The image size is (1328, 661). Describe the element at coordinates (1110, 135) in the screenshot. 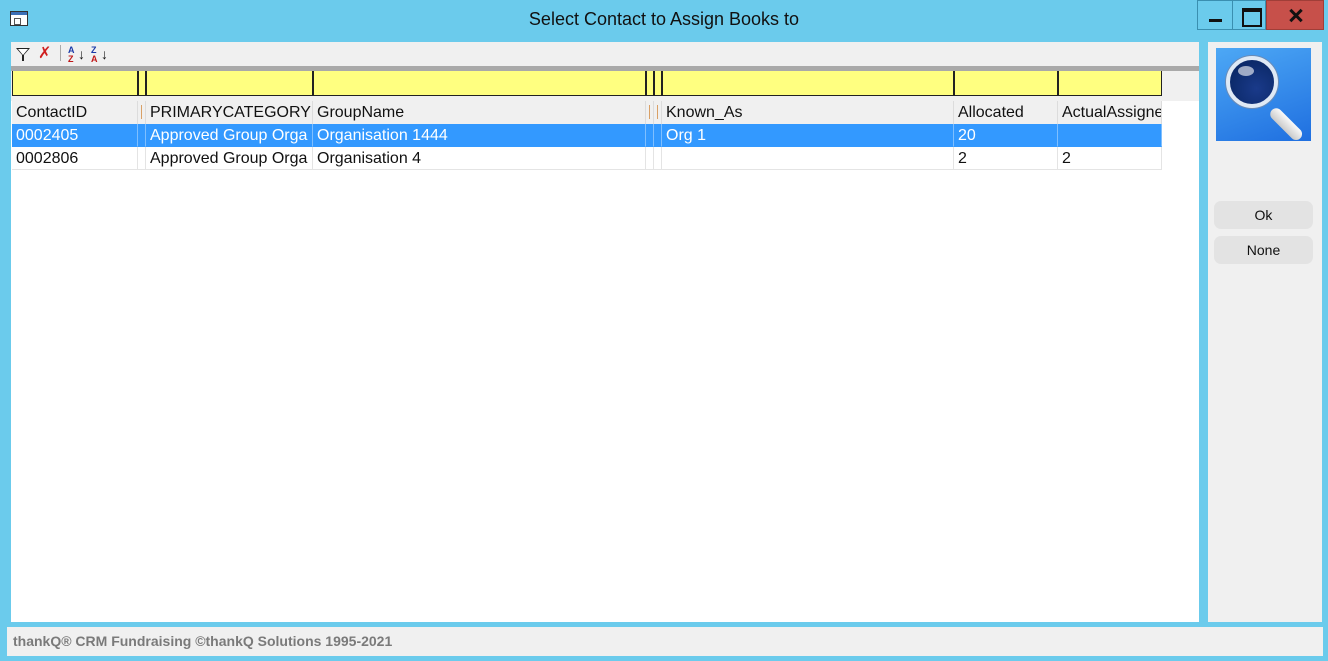

I see `cell-actualassigned` at that location.